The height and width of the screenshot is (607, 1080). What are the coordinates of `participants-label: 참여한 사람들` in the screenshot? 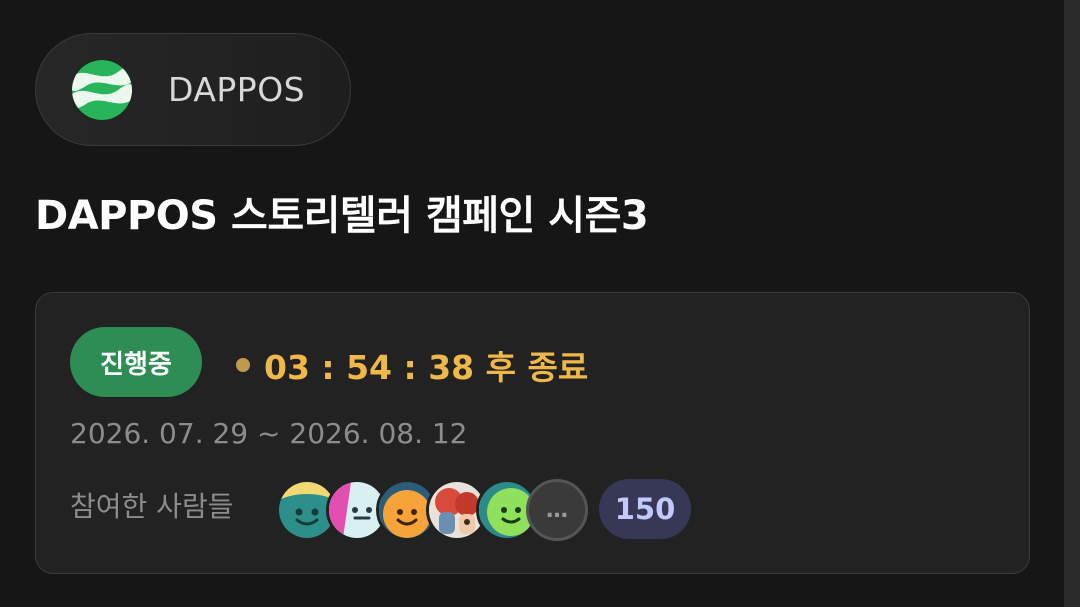 It's located at (152, 506).